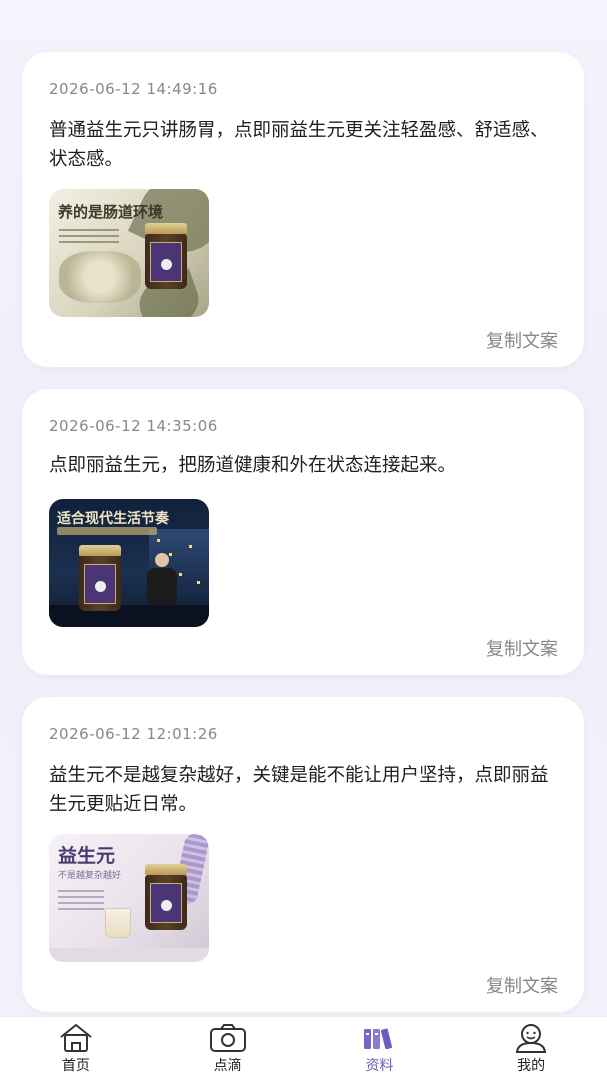 This screenshot has height=1080, width=607. What do you see at coordinates (227, 1066) in the screenshot?
I see `tab-label: 点滴` at bounding box center [227, 1066].